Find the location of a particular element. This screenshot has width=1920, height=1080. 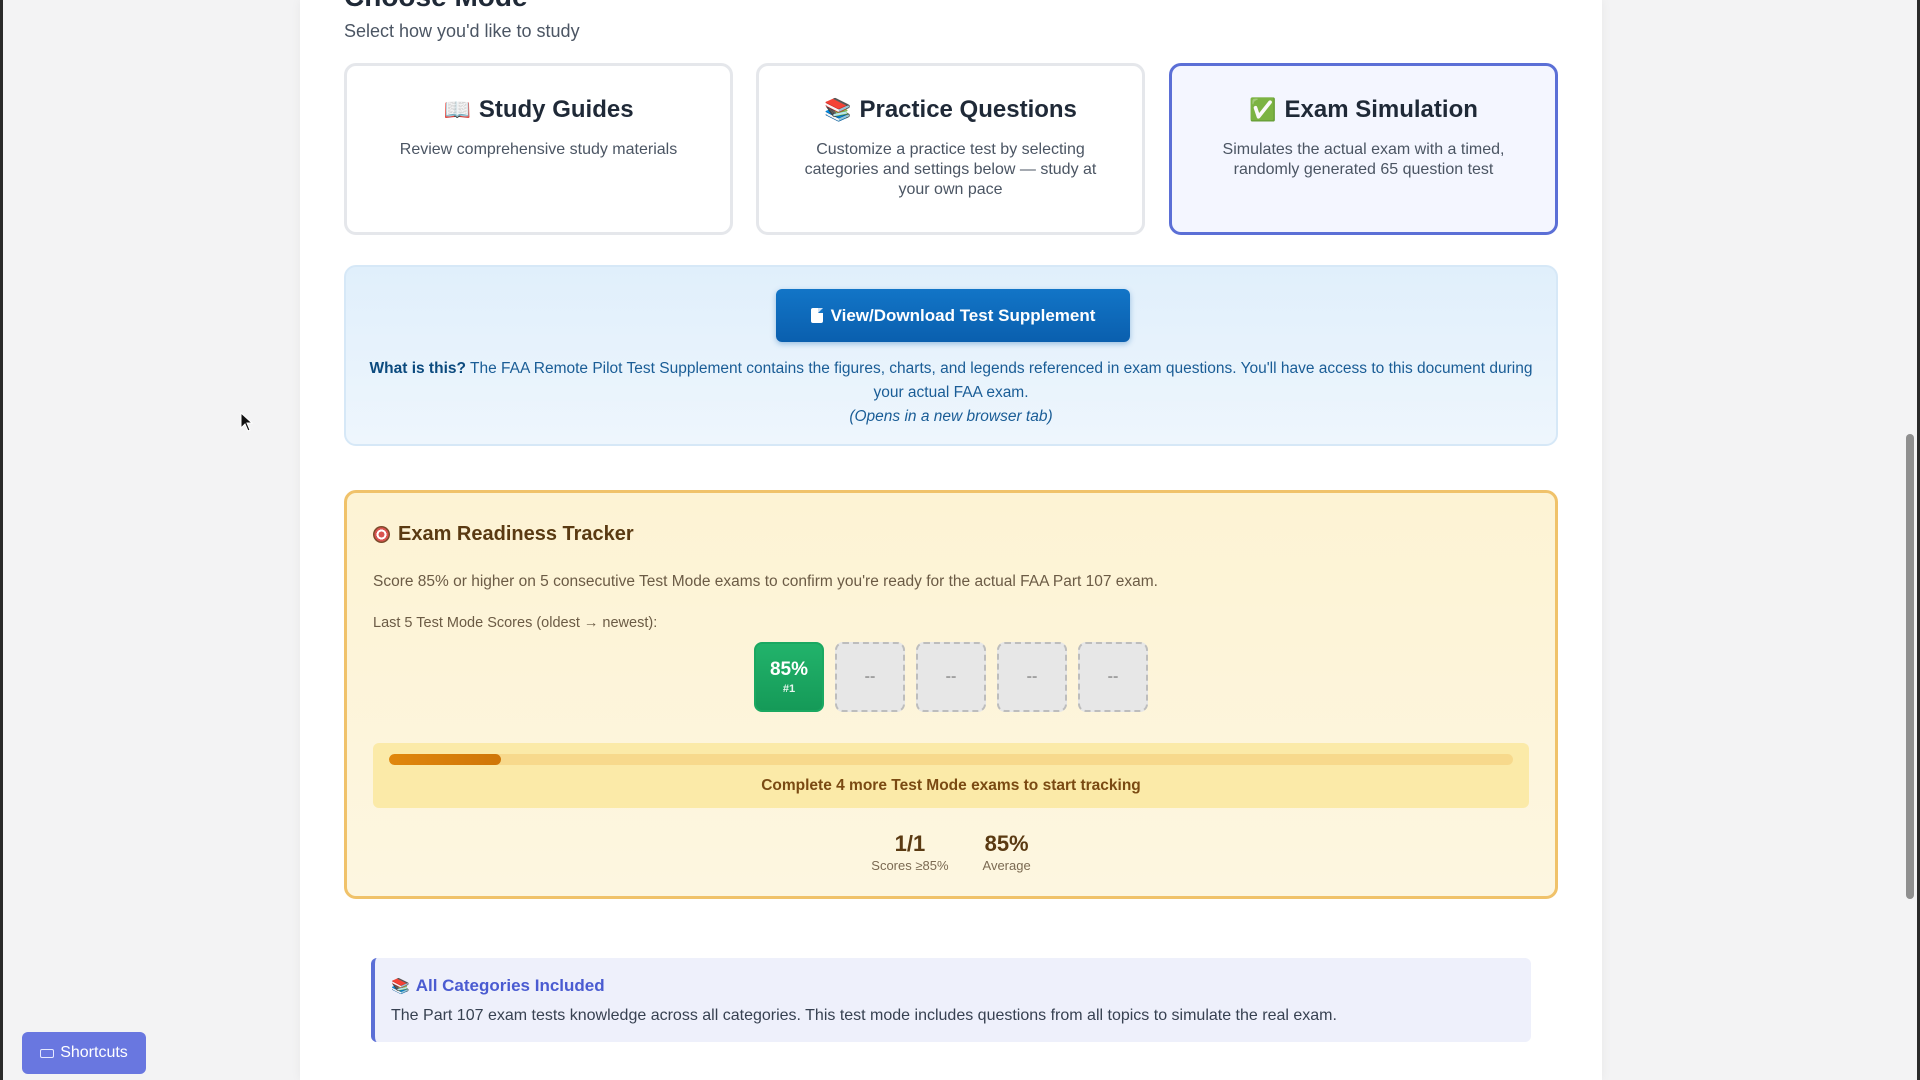

view-download-supplement-button: View/Download Test Supplement is located at coordinates (953, 315).